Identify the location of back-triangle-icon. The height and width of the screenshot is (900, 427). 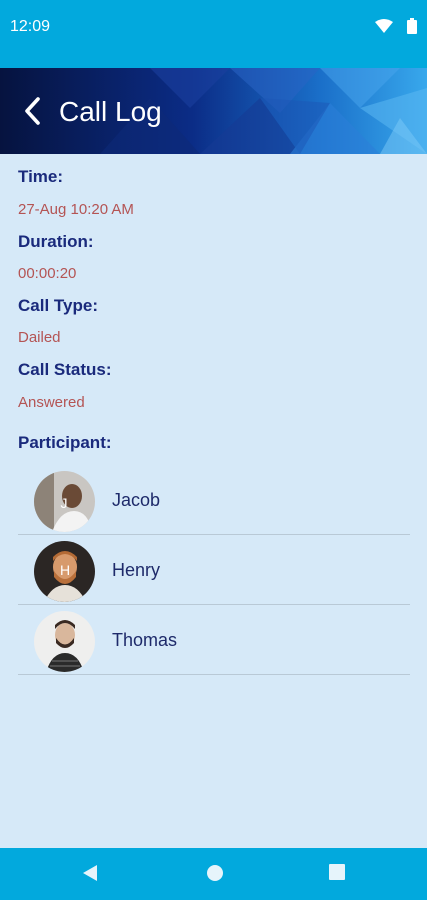
(90, 873).